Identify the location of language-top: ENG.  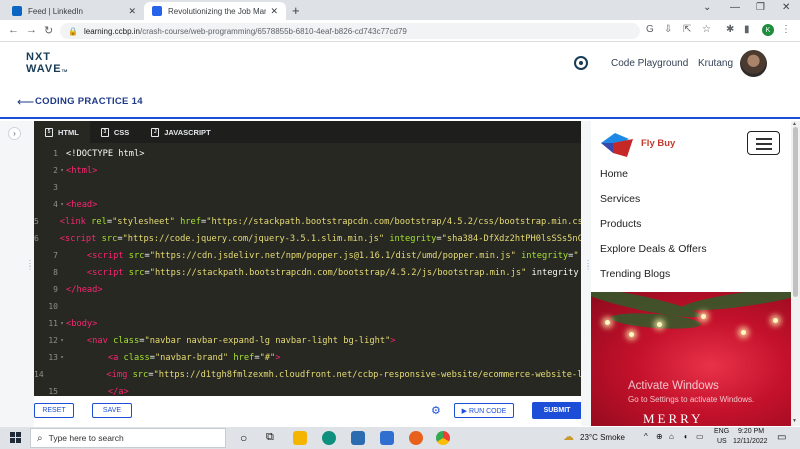
(721, 431).